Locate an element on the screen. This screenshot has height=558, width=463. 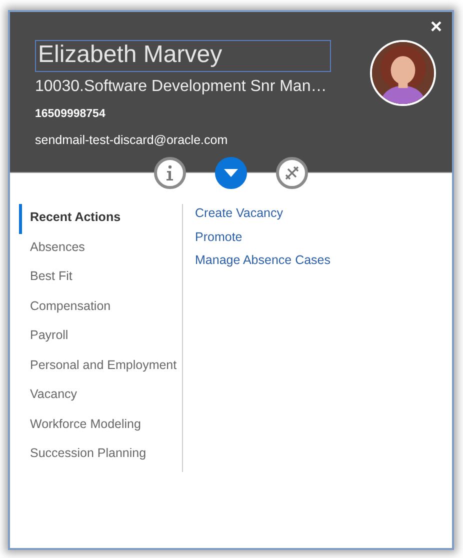
info-tab is located at coordinates (170, 173).